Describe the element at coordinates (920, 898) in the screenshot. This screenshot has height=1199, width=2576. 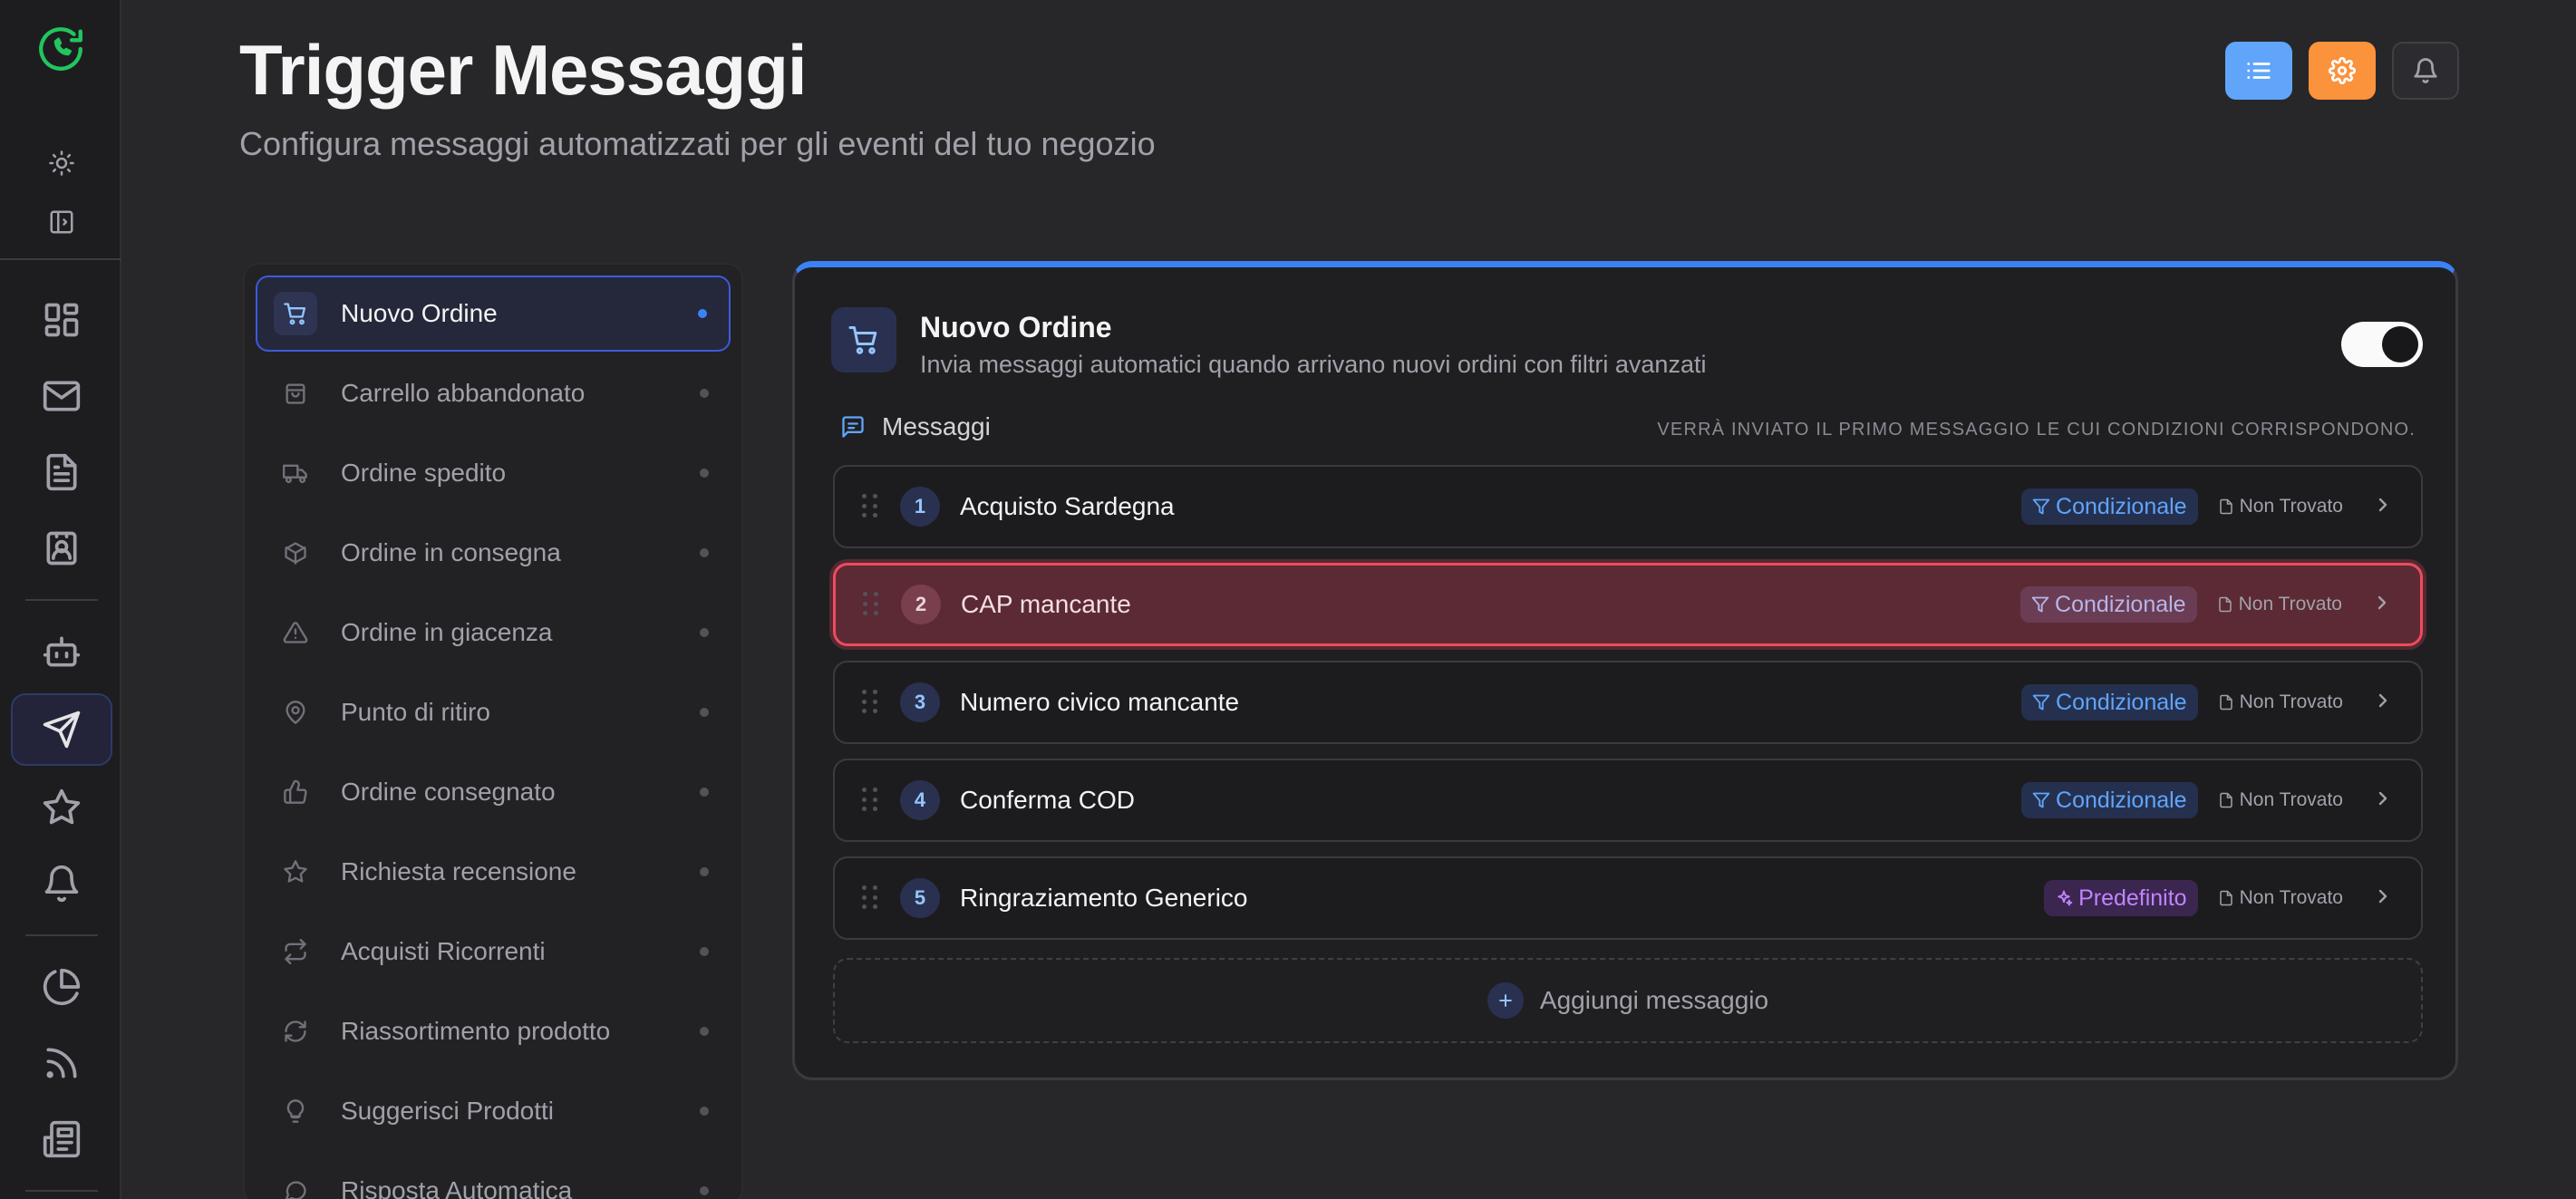
I see `message-number: 5` at that location.